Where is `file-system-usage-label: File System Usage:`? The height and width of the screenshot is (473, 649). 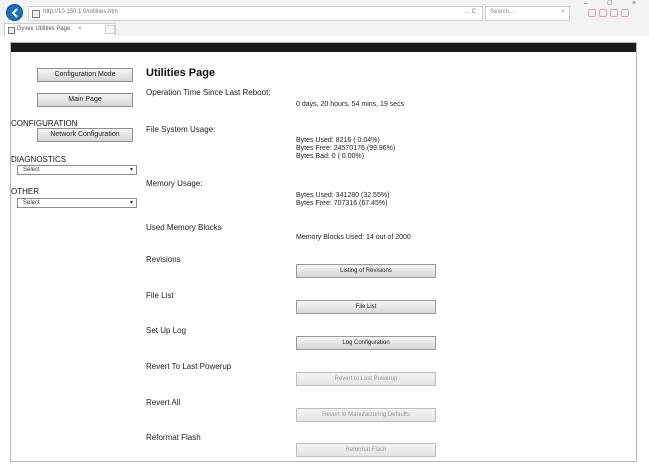 file-system-usage-label: File System Usage: is located at coordinates (181, 129).